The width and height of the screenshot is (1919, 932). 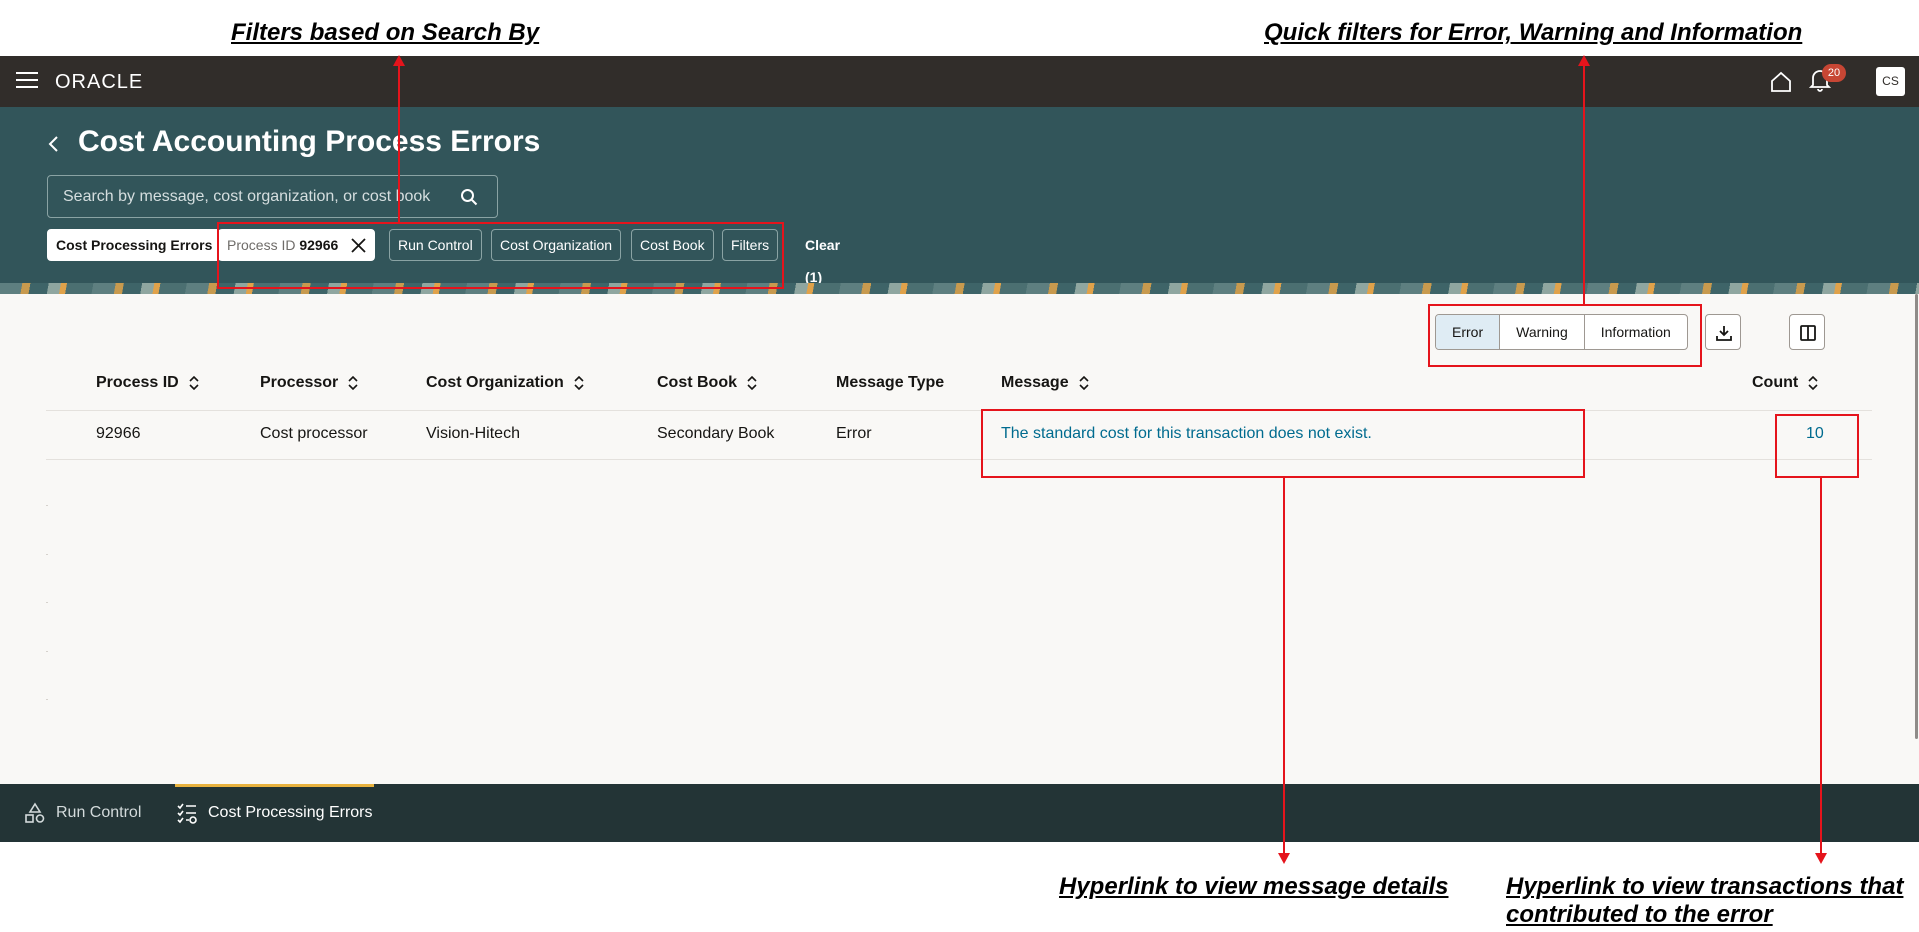 What do you see at coordinates (469, 197) in the screenshot?
I see `search-icon` at bounding box center [469, 197].